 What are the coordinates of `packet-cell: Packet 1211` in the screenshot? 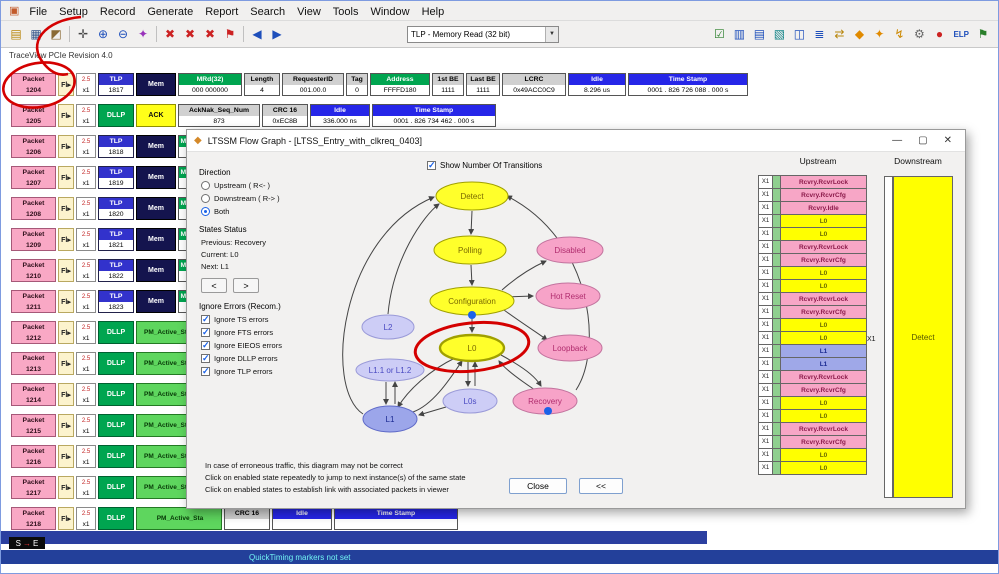 It's located at (33, 301).